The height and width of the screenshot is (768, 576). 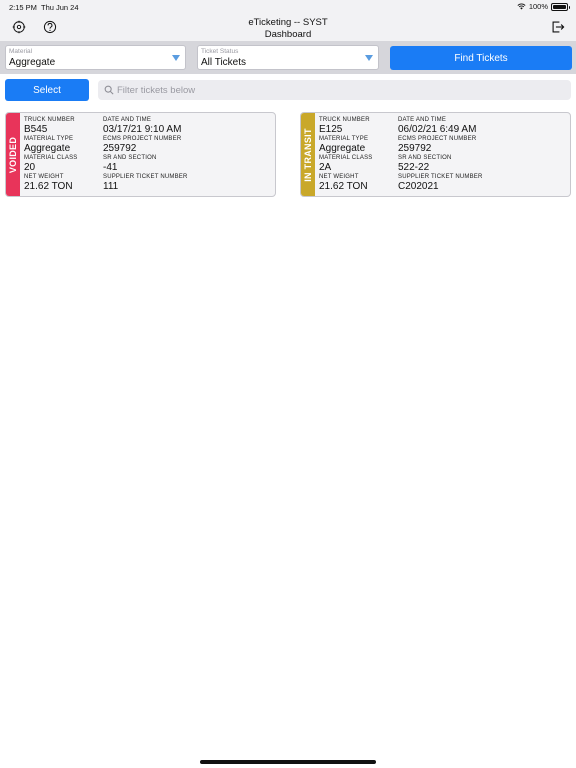 I want to click on ticket-status-stripe: IN TRANSIT, so click(x=308, y=154).